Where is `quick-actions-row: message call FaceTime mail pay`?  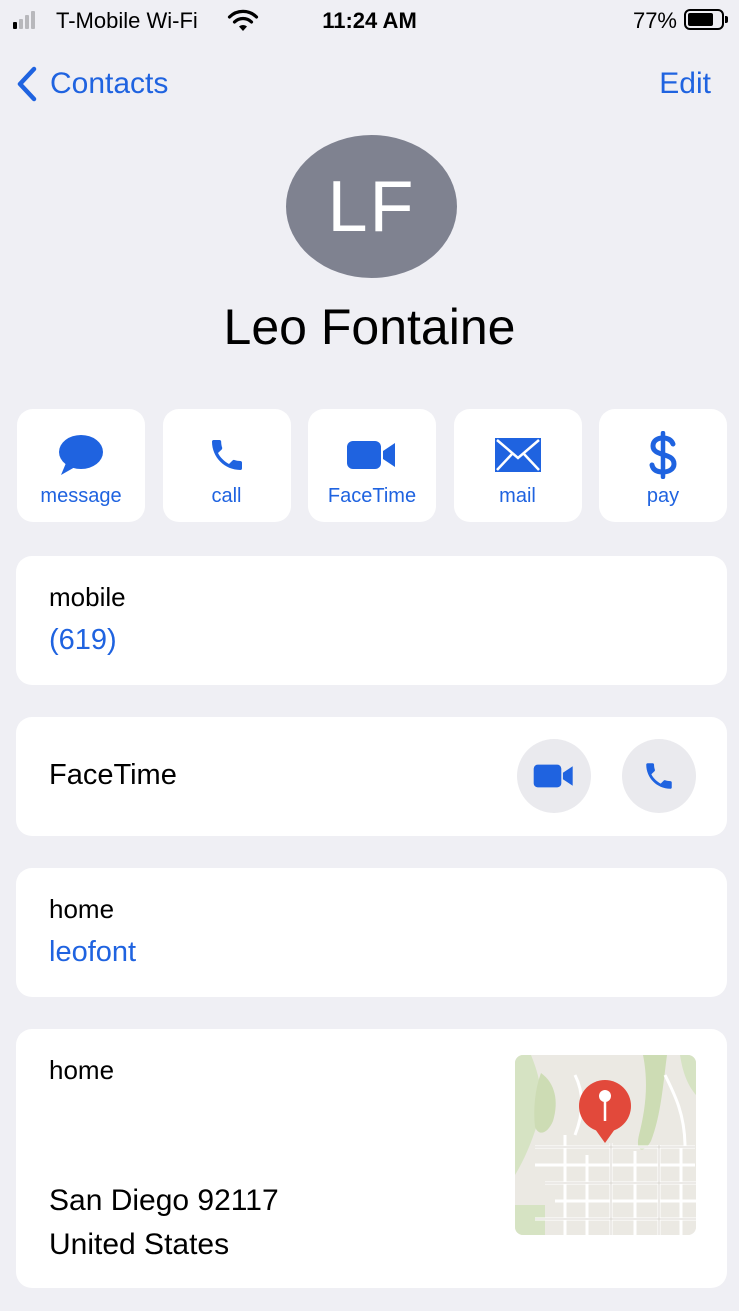 quick-actions-row: message call FaceTime mail pay is located at coordinates (372, 465).